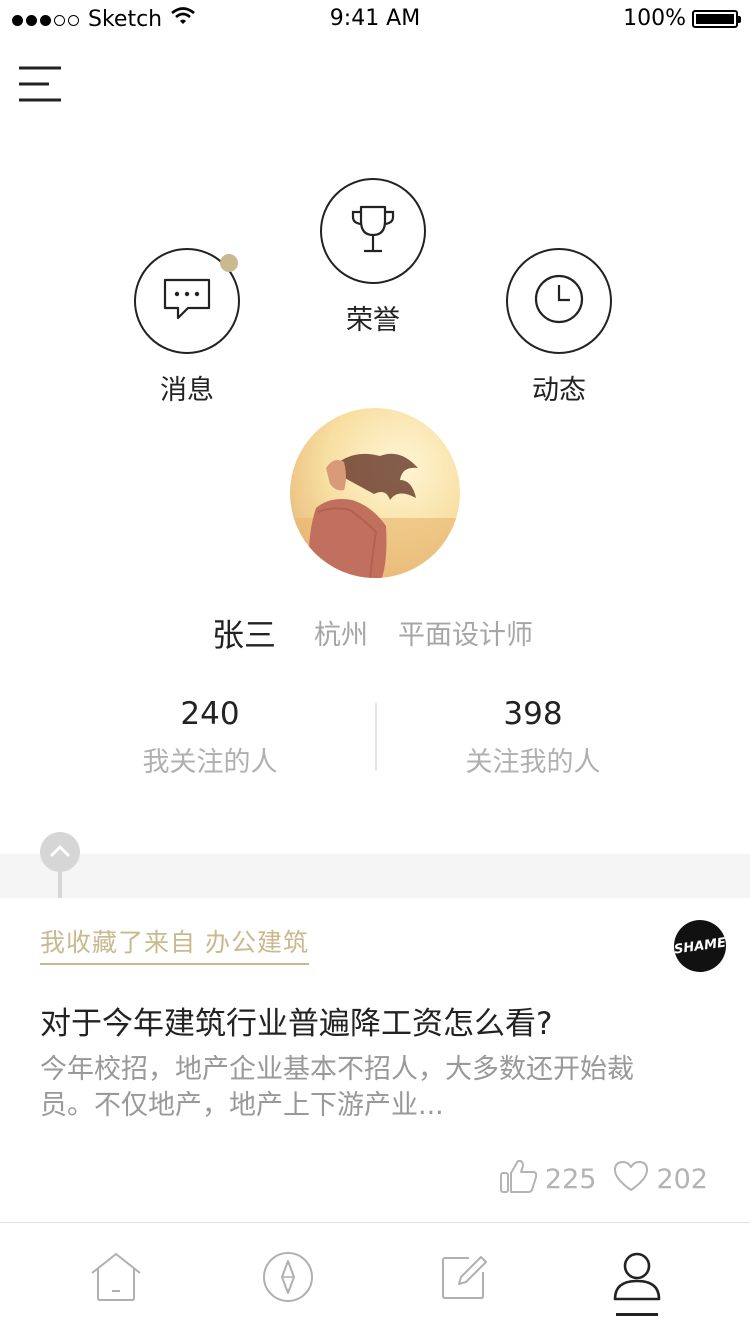 The image size is (750, 1335). I want to click on followers-count: 398, so click(533, 714).